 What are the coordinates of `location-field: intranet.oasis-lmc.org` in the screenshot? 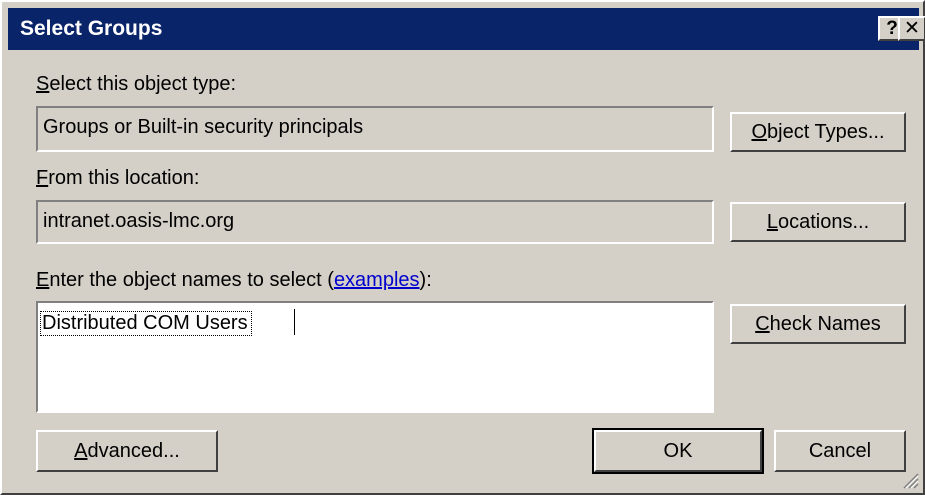 It's located at (375, 222).